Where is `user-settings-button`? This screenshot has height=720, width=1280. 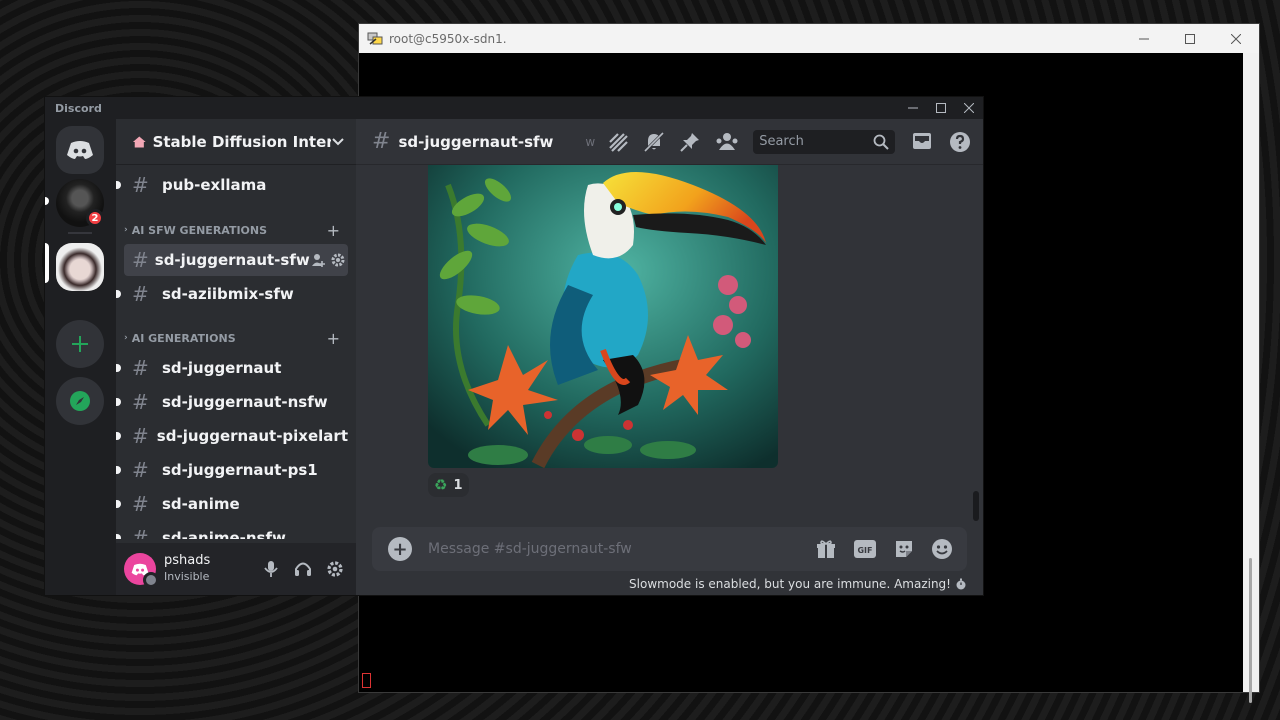 user-settings-button is located at coordinates (335, 569).